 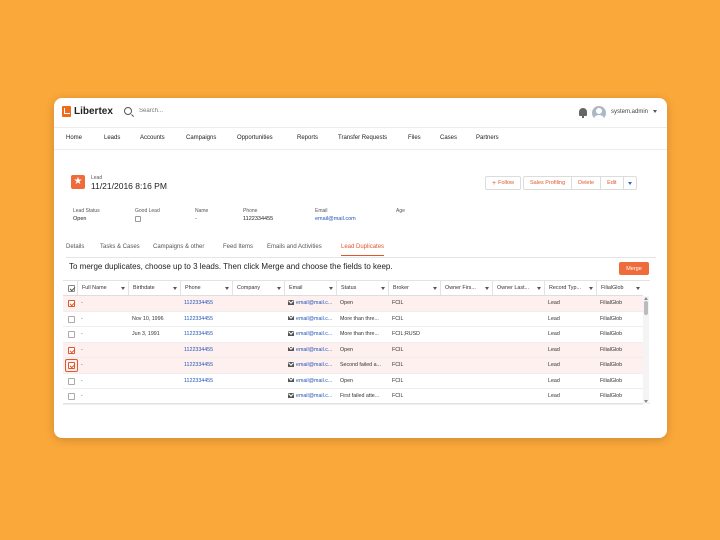 I want to click on nav-item-opportunities: Opportunities, so click(x=255, y=138).